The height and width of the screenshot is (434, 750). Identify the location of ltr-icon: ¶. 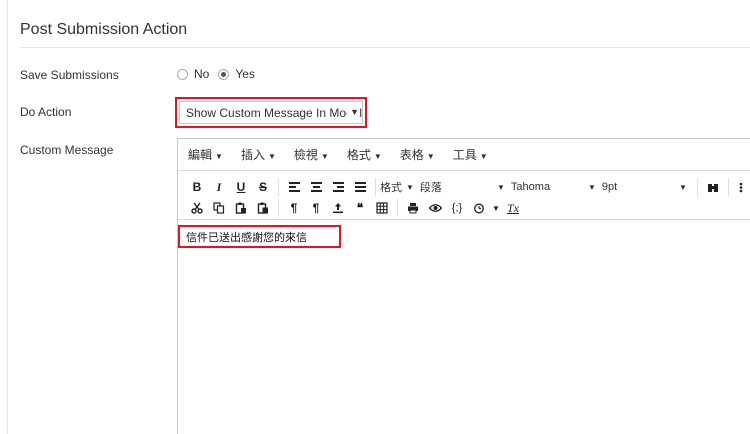
(294, 208).